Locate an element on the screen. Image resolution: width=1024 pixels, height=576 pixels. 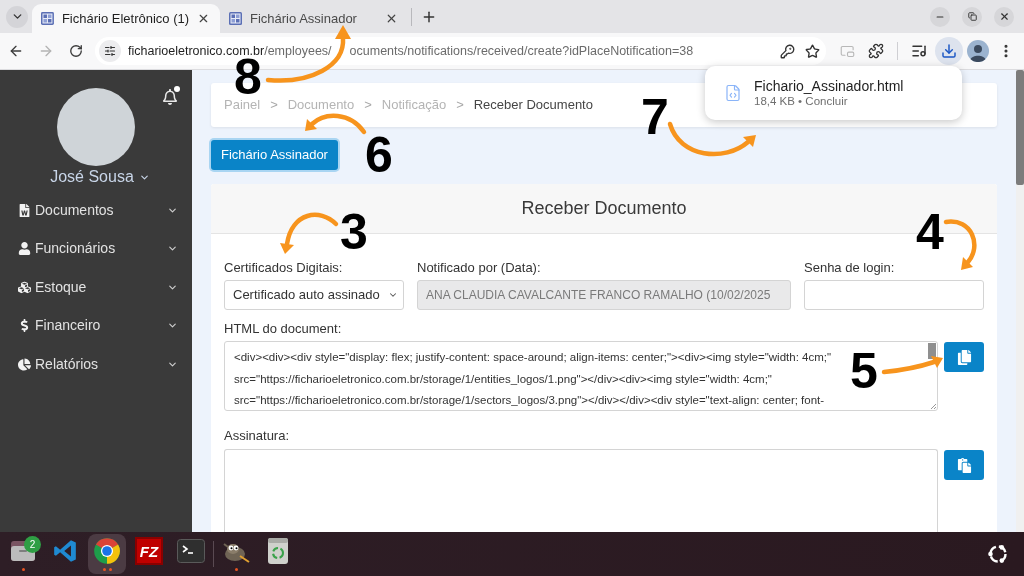
boxes-icon is located at coordinates (24, 287).